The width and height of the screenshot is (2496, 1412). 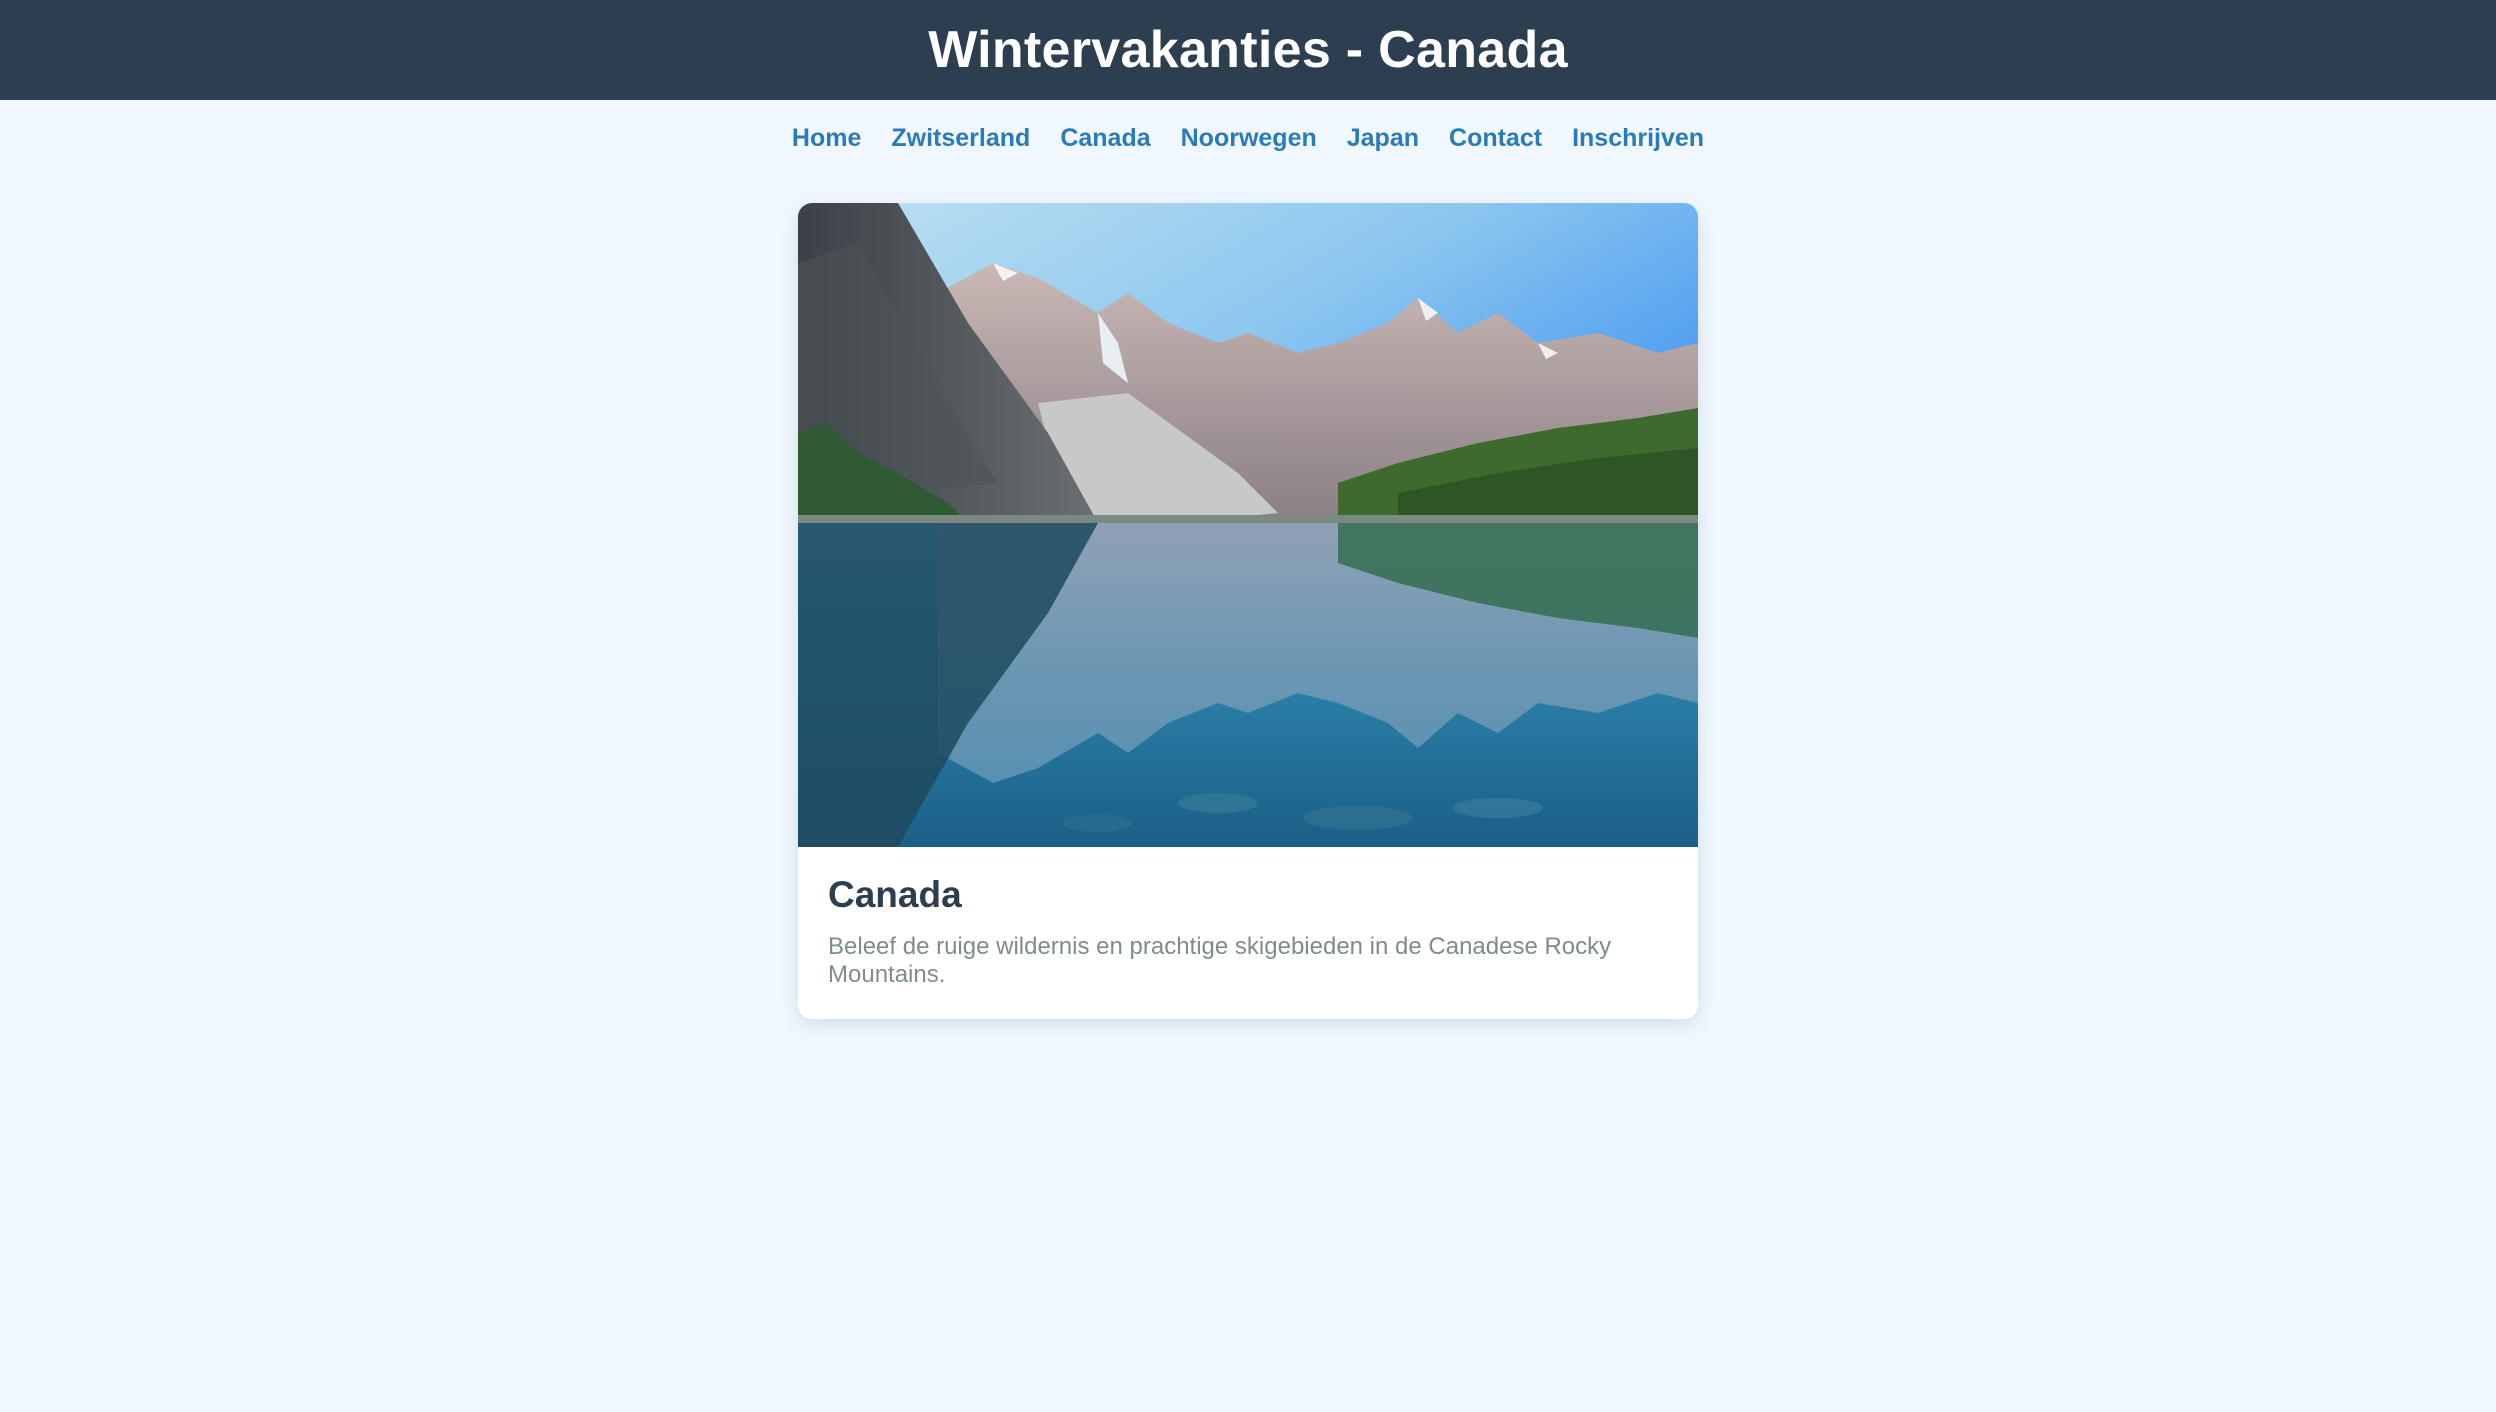 What do you see at coordinates (826, 152) in the screenshot?
I see `nav-link-home: Home` at bounding box center [826, 152].